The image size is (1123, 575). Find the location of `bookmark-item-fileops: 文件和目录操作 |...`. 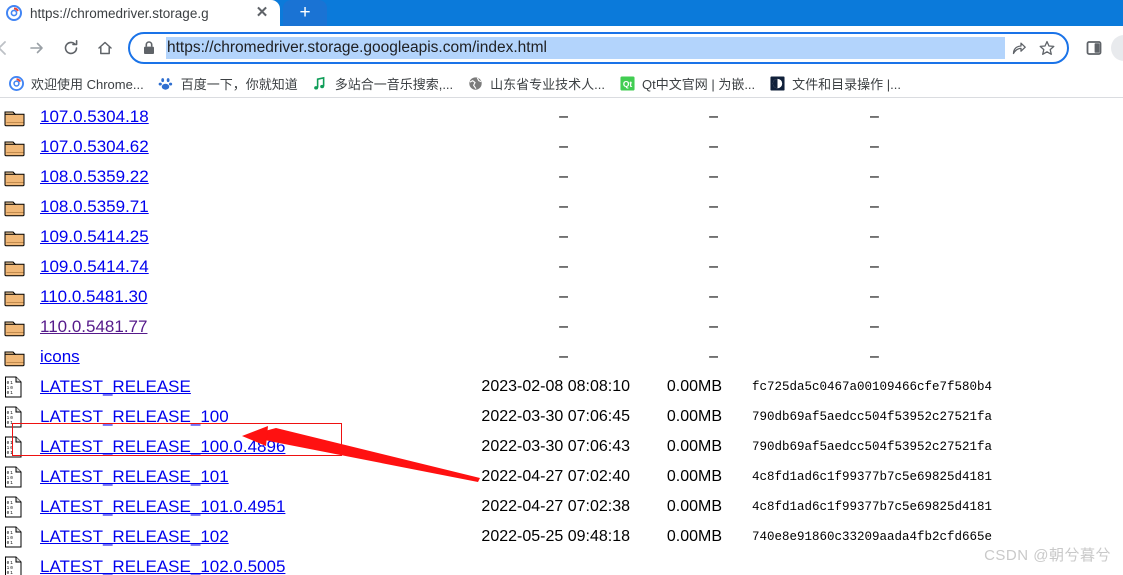

bookmark-item-fileops: 文件和目录操作 |... is located at coordinates (836, 84).